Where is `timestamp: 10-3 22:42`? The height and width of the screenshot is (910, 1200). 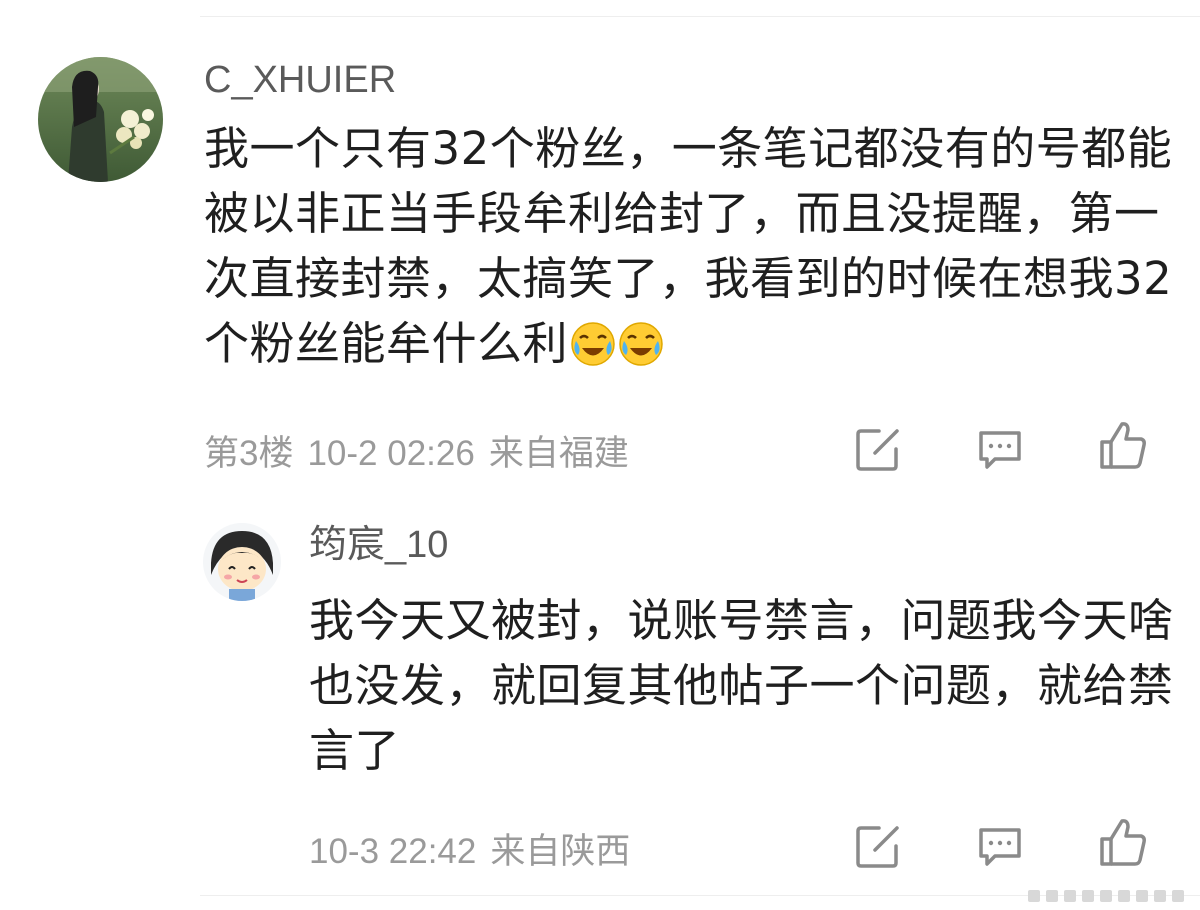 timestamp: 10-3 22:42 is located at coordinates (393, 851).